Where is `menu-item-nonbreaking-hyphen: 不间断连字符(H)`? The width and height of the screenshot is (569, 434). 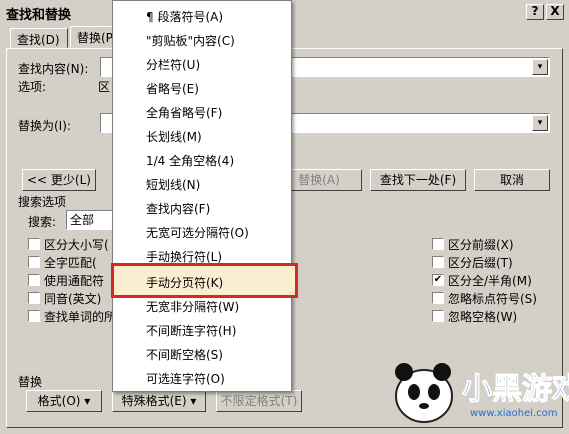 menu-item-nonbreaking-hyphen: 不间断连字符(H) is located at coordinates (191, 330).